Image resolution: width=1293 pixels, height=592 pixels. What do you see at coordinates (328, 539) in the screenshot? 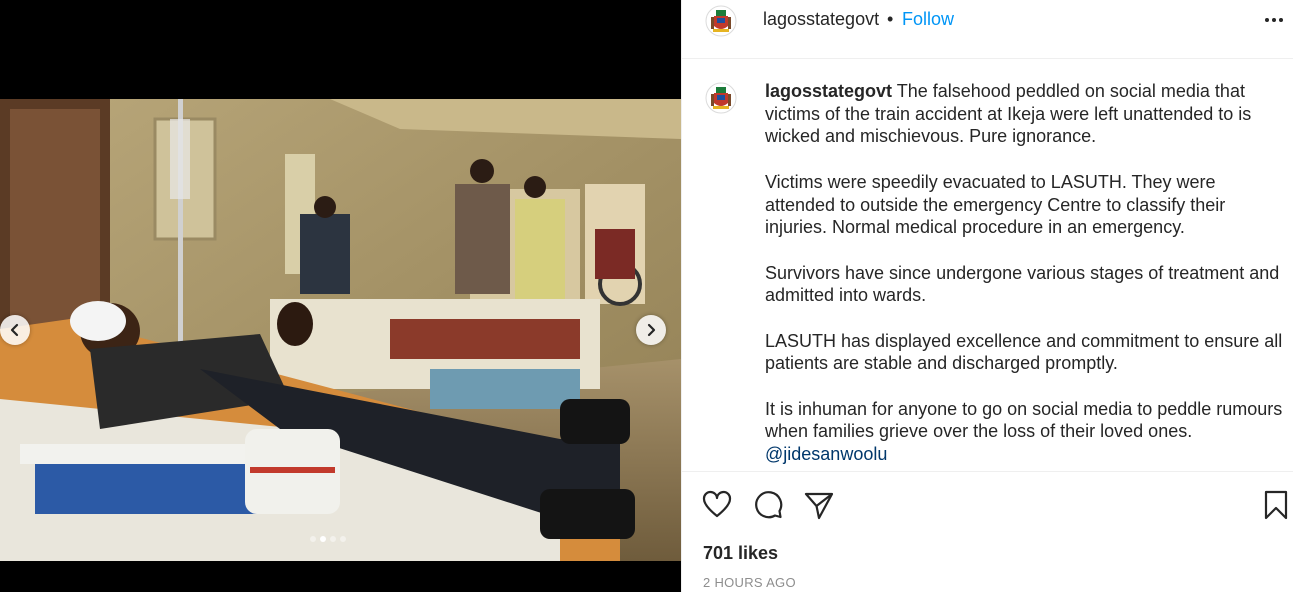
I see `carousel-indicator` at bounding box center [328, 539].